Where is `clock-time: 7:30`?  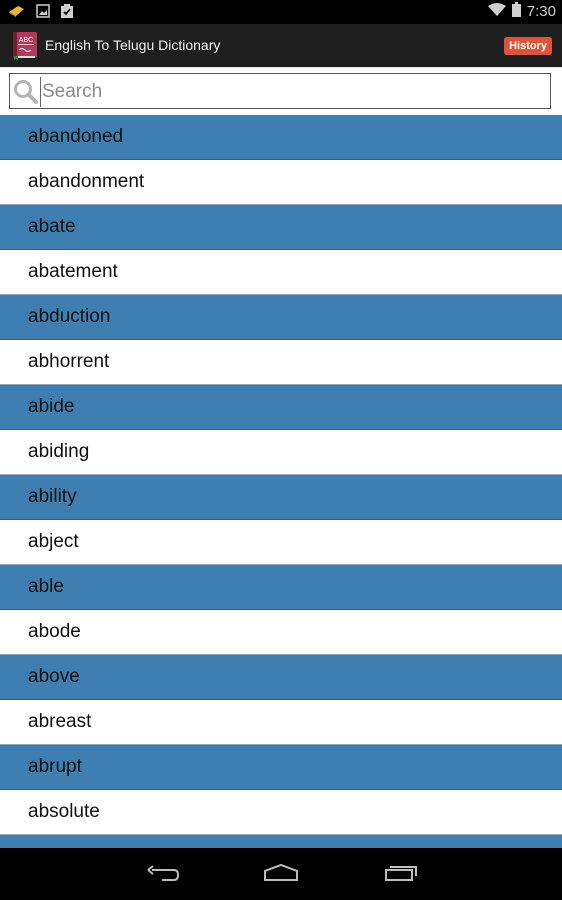
clock-time: 7:30 is located at coordinates (541, 11).